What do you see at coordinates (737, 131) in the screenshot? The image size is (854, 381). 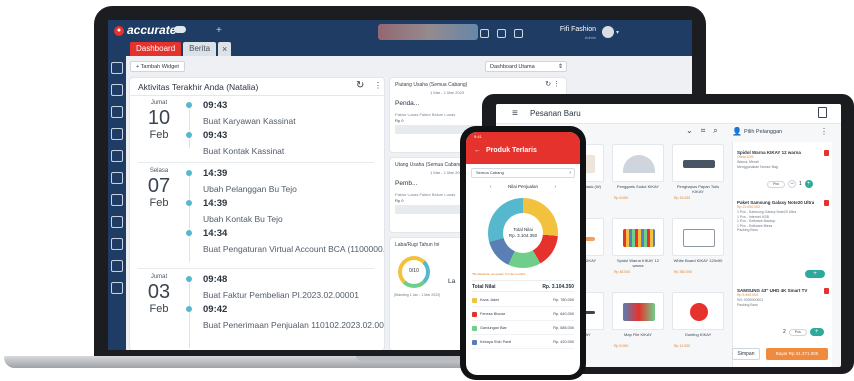 I see `user-icon: 👤` at bounding box center [737, 131].